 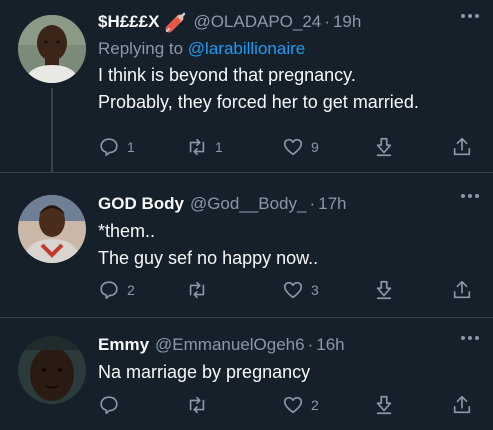 What do you see at coordinates (128, 22) in the screenshot?
I see `display-name: $H£££X` at bounding box center [128, 22].